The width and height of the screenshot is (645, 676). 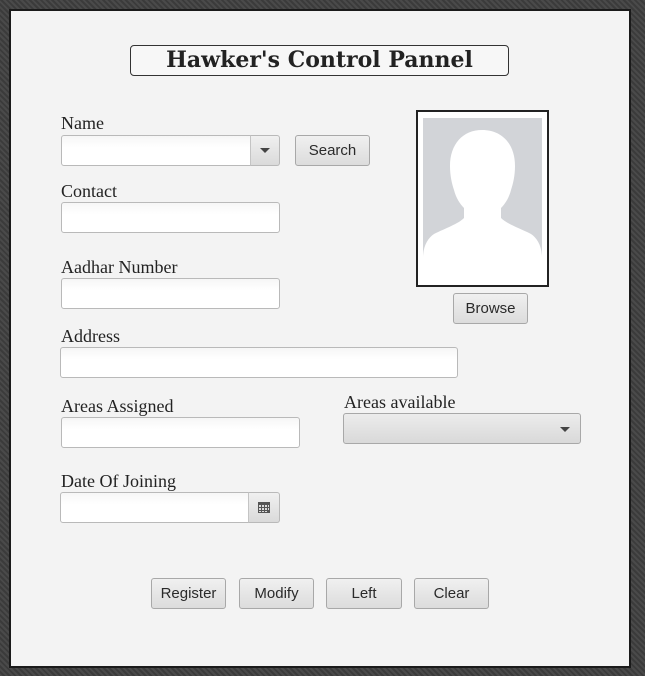 I want to click on modify-button: Modify, so click(x=276, y=593).